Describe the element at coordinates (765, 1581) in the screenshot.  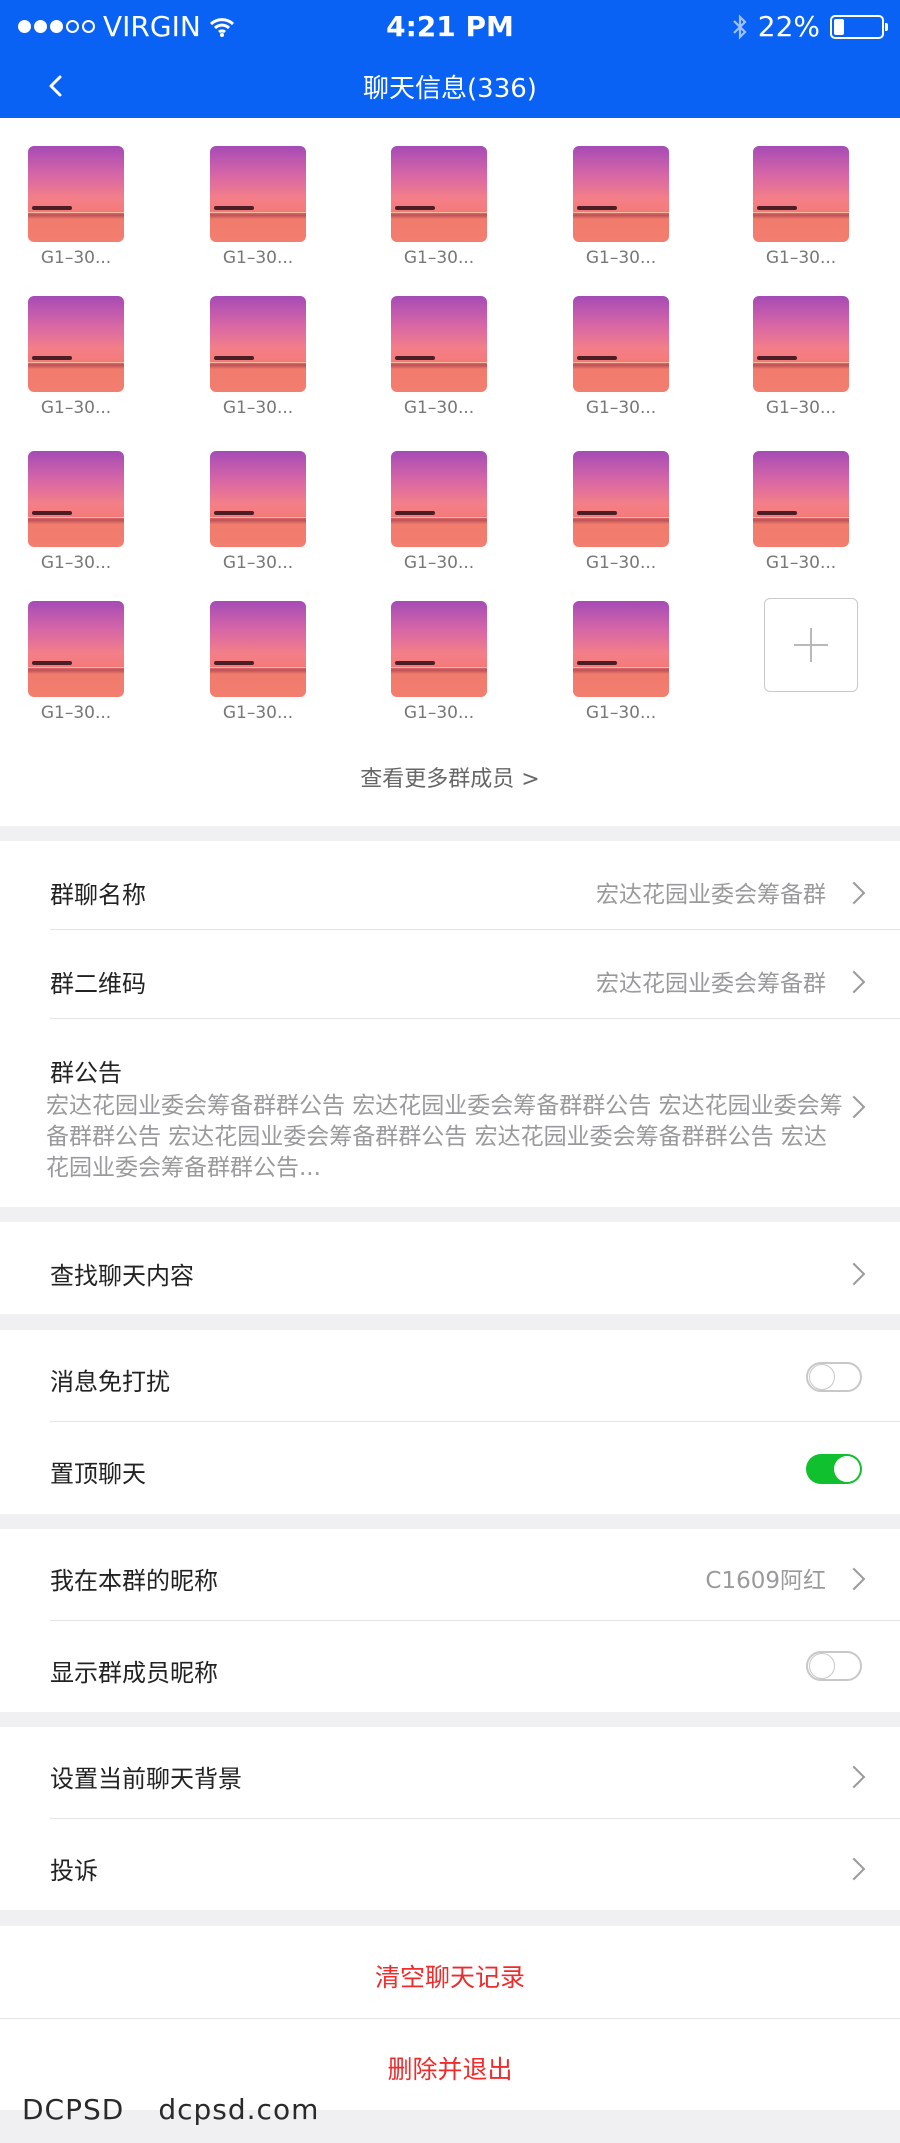
I see `my-nickname-value: C1609阿红` at that location.